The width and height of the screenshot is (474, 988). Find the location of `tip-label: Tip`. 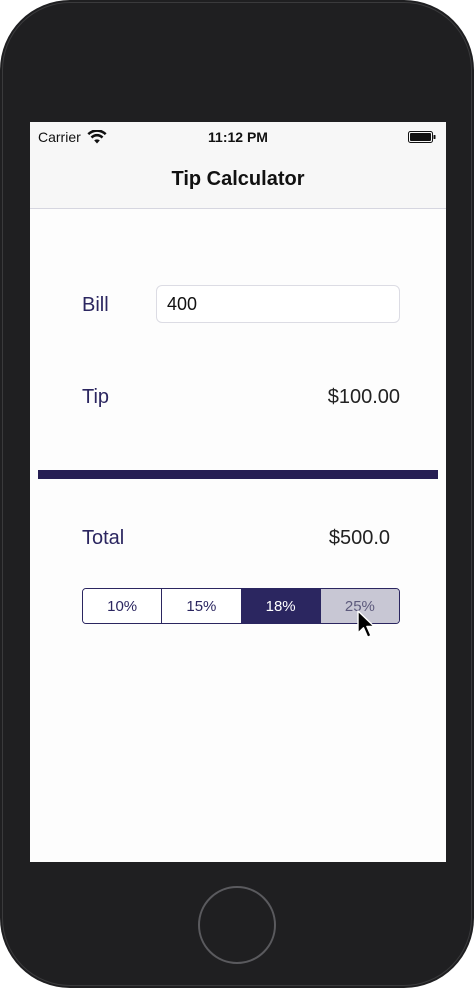

tip-label: Tip is located at coordinates (96, 397).